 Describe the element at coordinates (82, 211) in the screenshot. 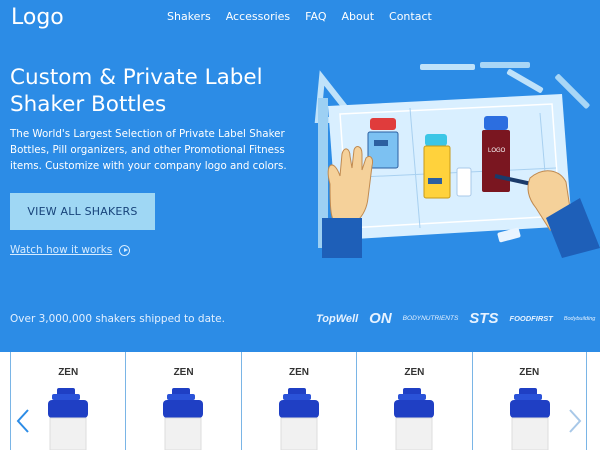

I see `view-all-shakers-button: VIEW ALL SHAKERS` at that location.